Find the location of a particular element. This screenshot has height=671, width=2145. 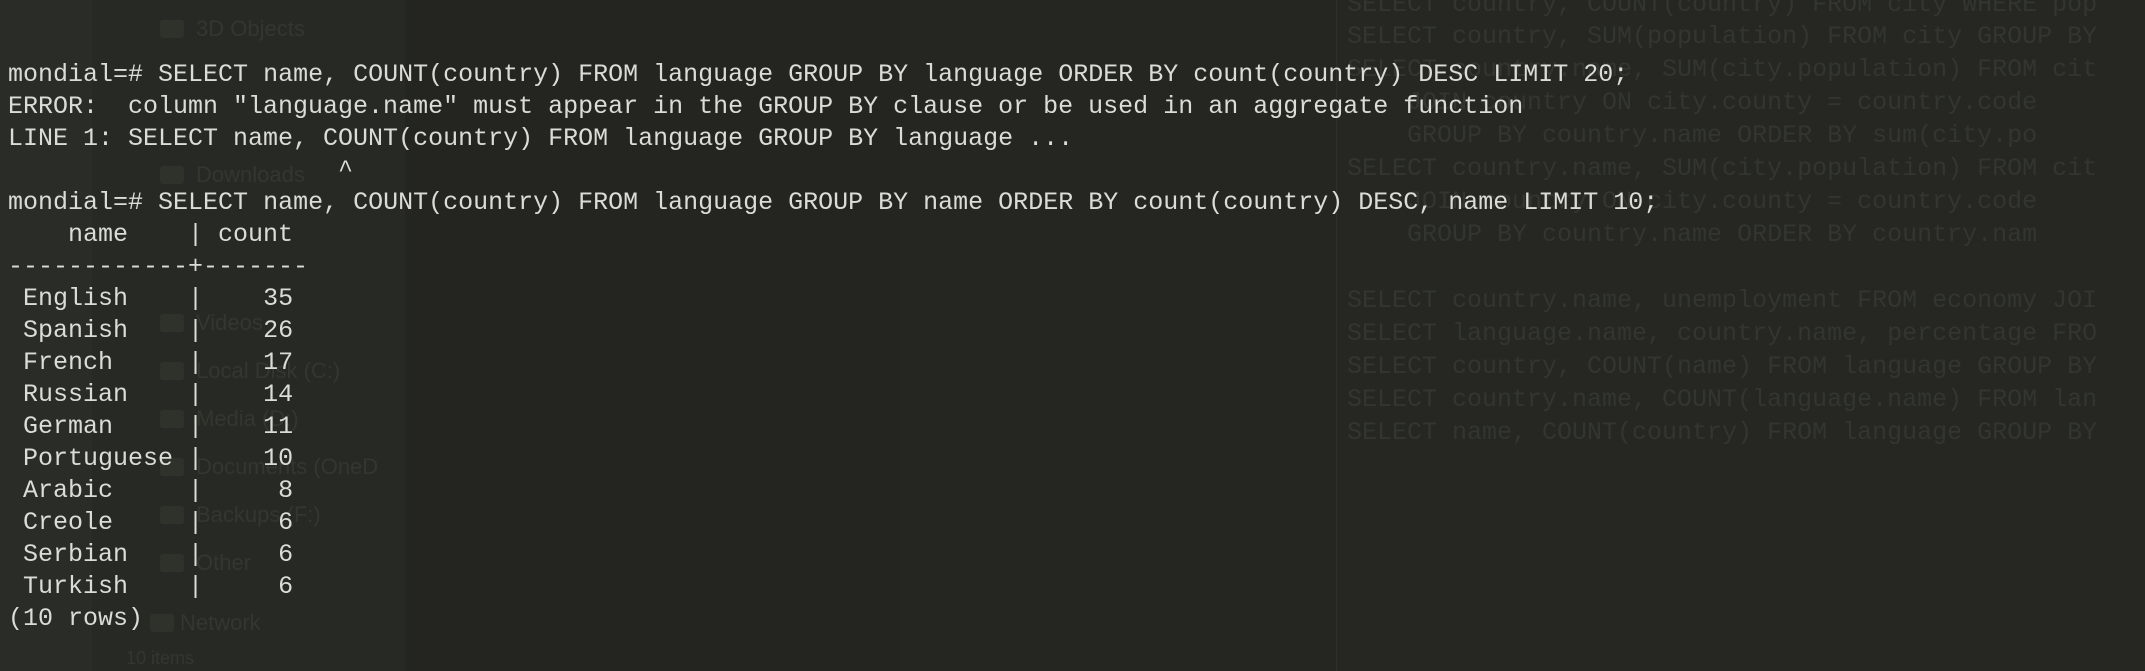

language-name-cell: Portuguese is located at coordinates (98, 458).